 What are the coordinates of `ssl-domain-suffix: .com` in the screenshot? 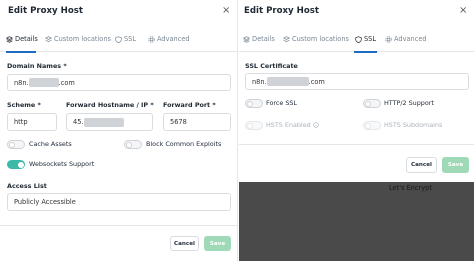 It's located at (316, 81).